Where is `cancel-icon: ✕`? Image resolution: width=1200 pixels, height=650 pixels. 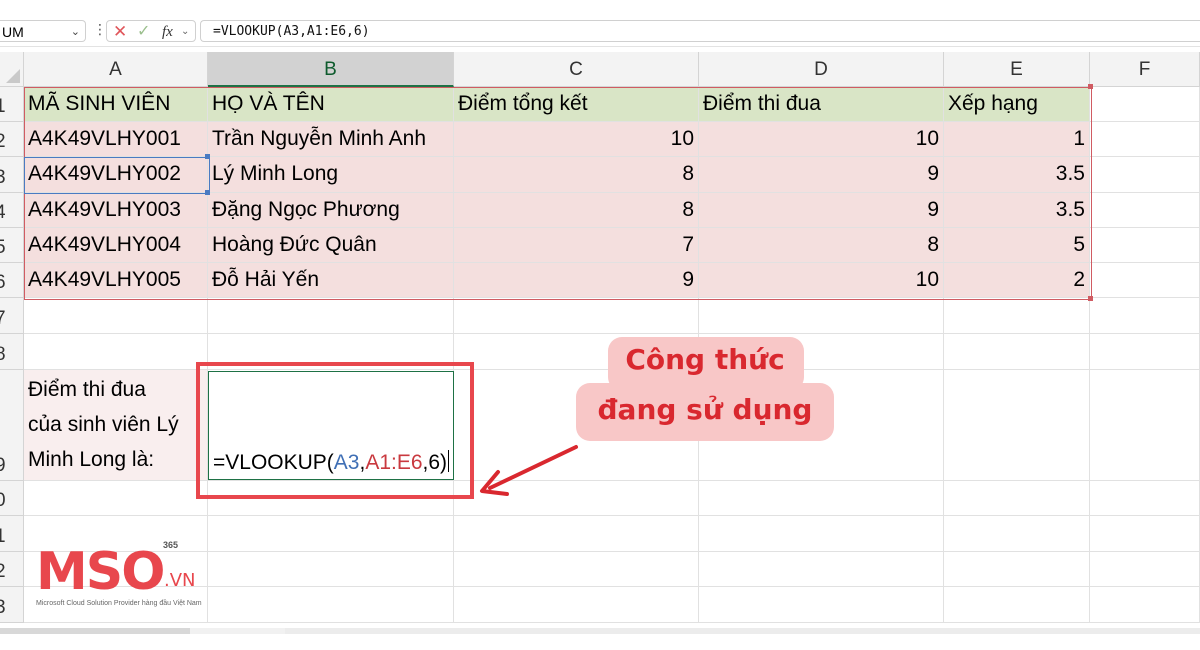
cancel-icon: ✕ is located at coordinates (120, 32).